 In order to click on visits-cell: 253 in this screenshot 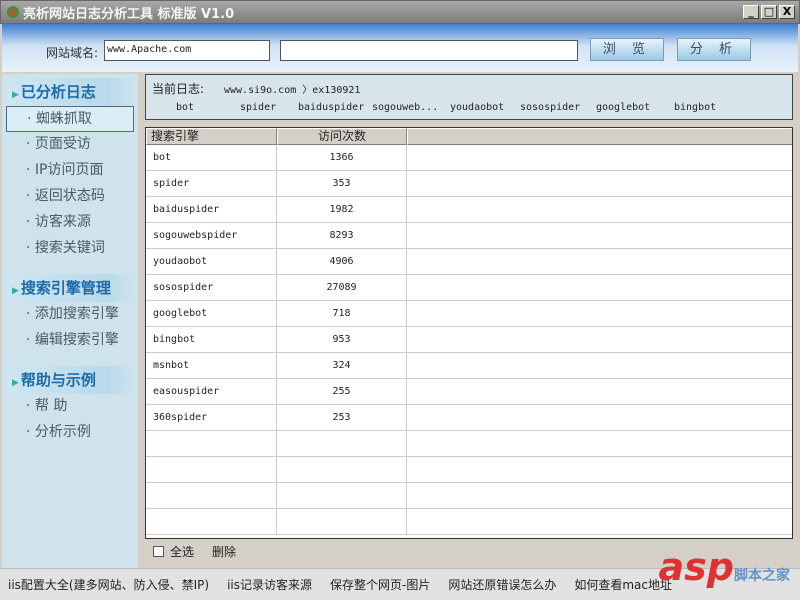, I will do `click(342, 417)`.